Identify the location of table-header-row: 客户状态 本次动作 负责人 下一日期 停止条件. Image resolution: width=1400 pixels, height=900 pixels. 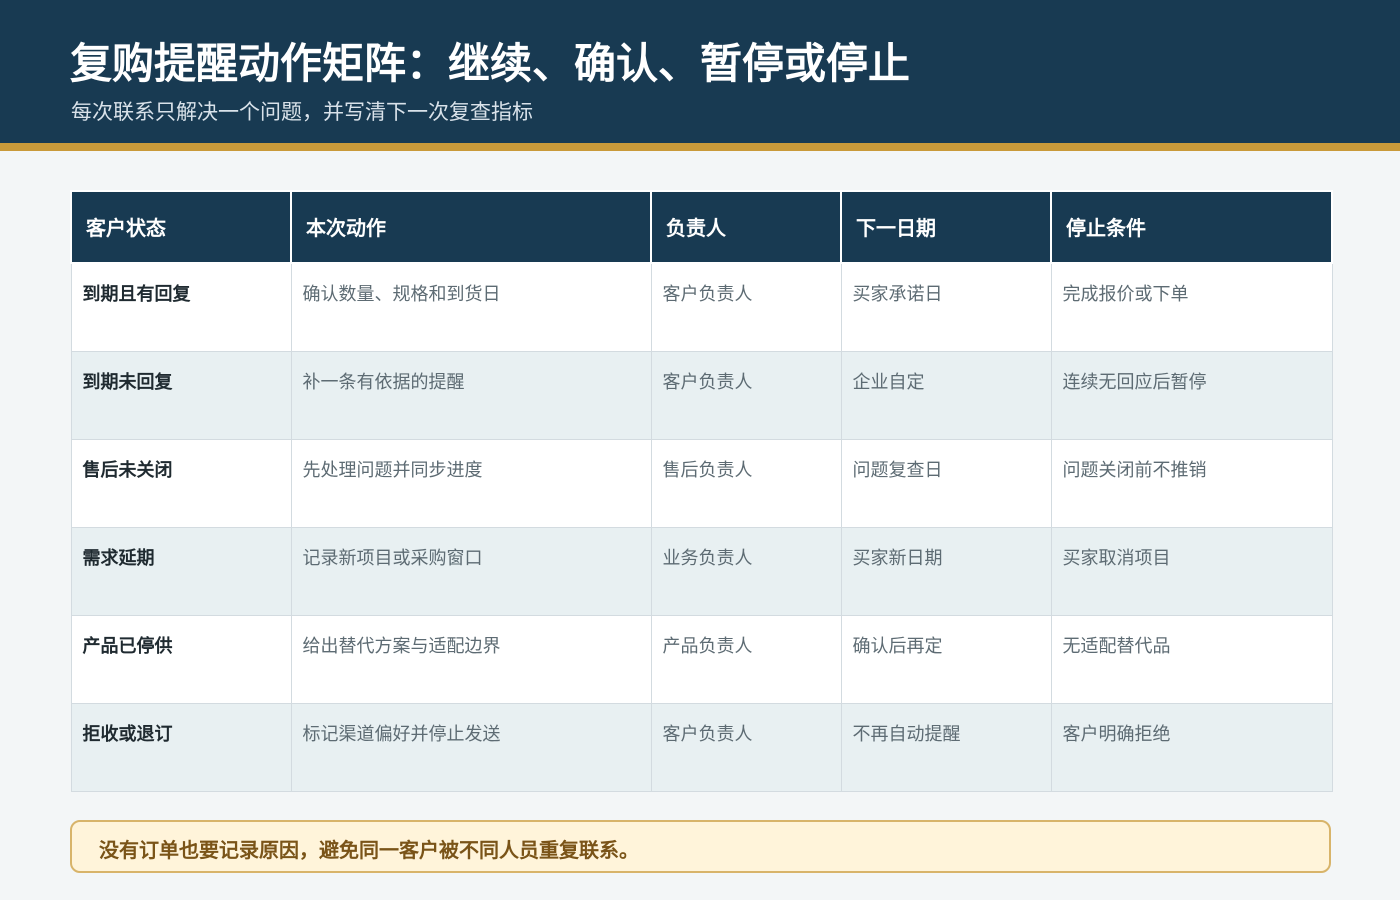
(701, 227).